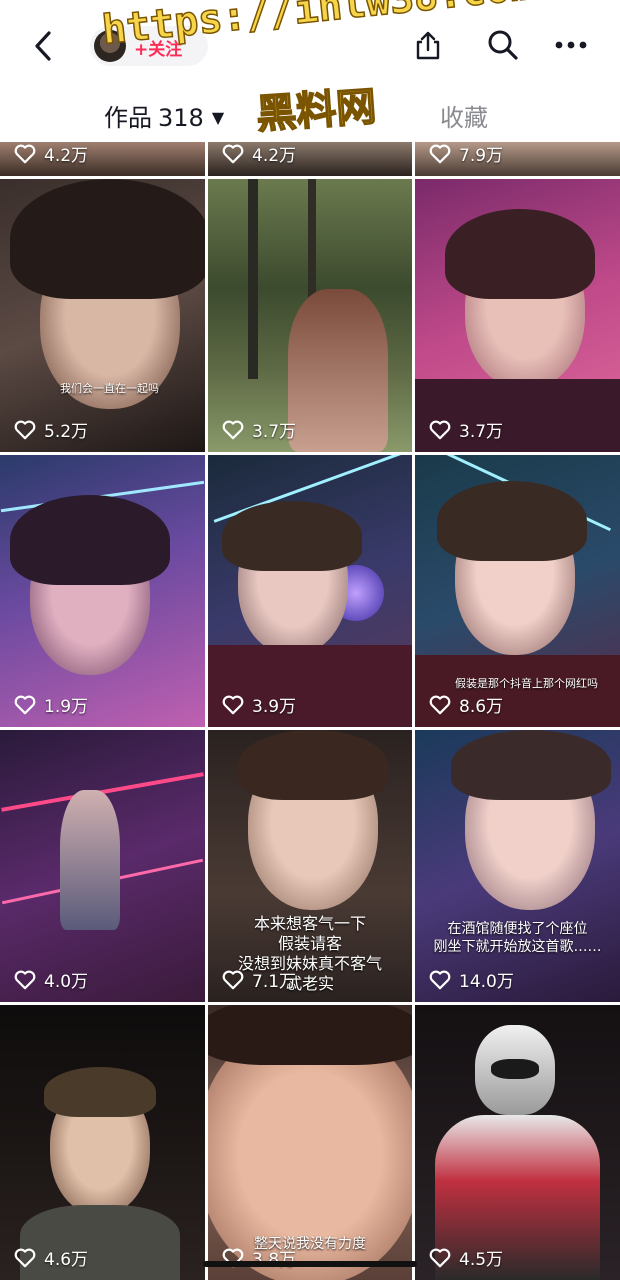 The height and width of the screenshot is (1280, 620). Describe the element at coordinates (526, 683) in the screenshot. I see `video-caption: 假装是那个抖音上那个网红吗` at that location.